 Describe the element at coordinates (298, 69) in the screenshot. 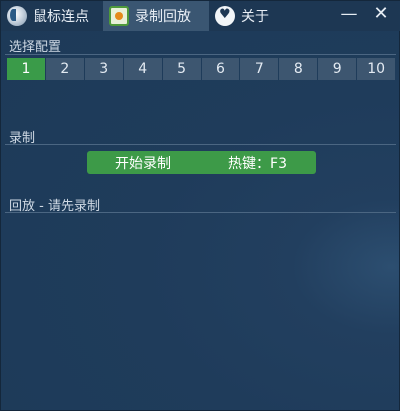

I see `config-option: 8` at that location.